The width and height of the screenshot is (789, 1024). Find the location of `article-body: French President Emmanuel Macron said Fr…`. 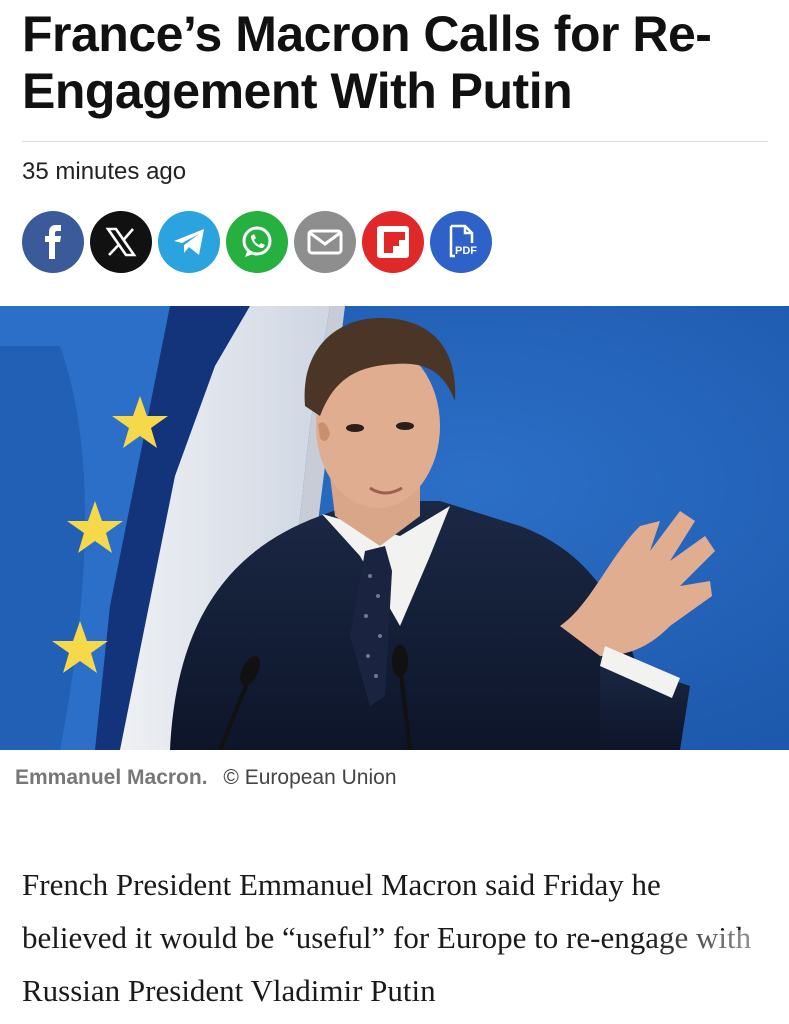

article-body: French President Emmanuel Macron said Fr… is located at coordinates (387, 937).